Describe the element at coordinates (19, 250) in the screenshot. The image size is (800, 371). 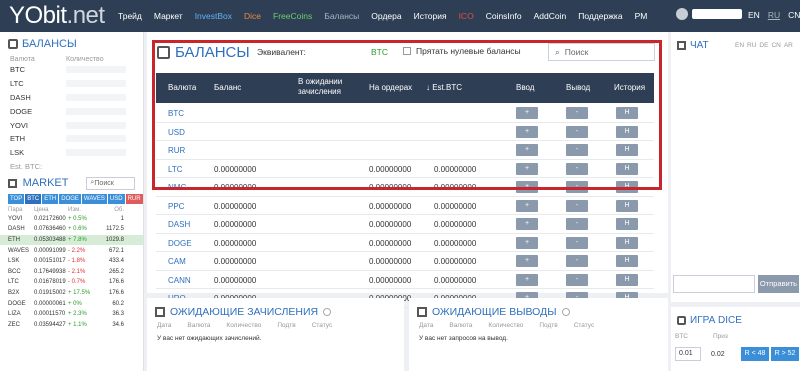
I see `market-pair: WAVES` at that location.